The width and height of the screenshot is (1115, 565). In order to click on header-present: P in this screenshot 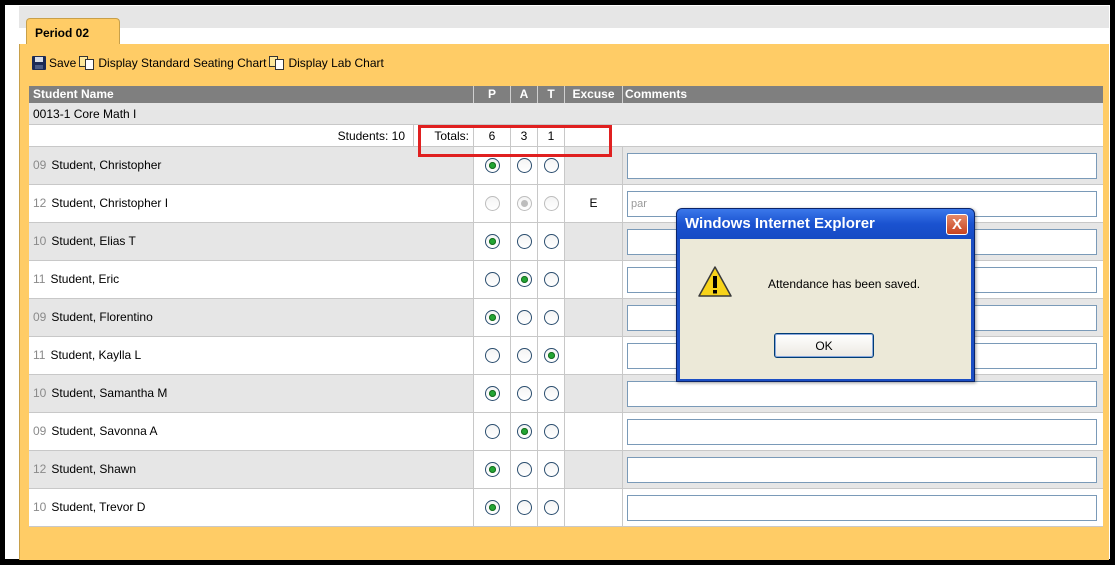, I will do `click(491, 94)`.